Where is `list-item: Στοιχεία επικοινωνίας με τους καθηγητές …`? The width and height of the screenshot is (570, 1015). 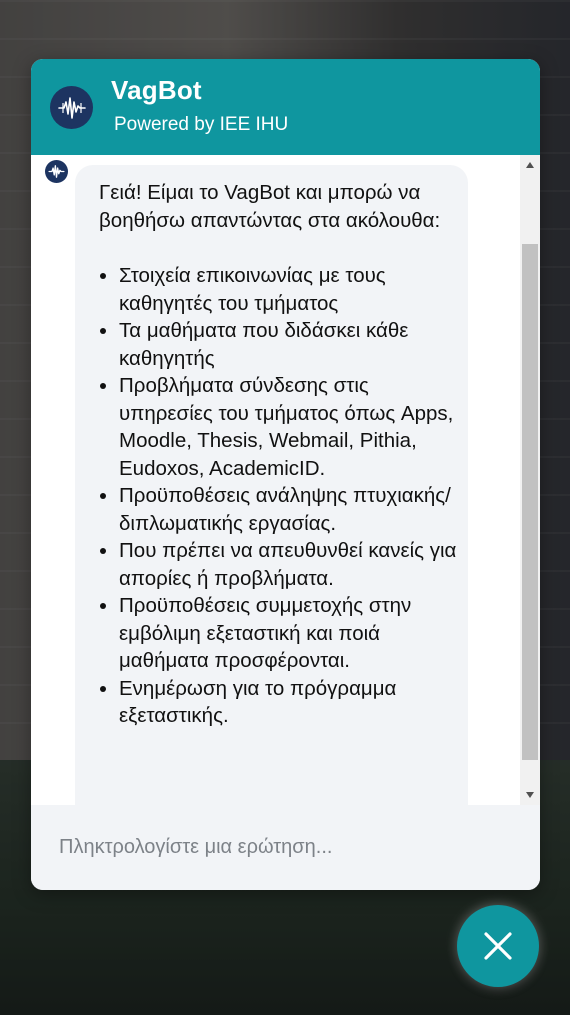
list-item: Στοιχεία επικοινωνίας με τους καθηγητές … is located at coordinates (288, 289).